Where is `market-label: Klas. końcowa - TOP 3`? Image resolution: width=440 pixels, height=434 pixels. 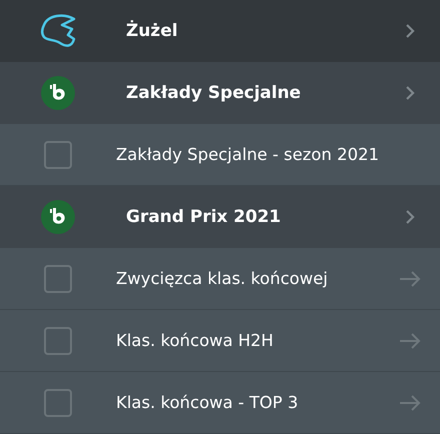 market-label: Klas. końcowa - TOP 3 is located at coordinates (248, 402).